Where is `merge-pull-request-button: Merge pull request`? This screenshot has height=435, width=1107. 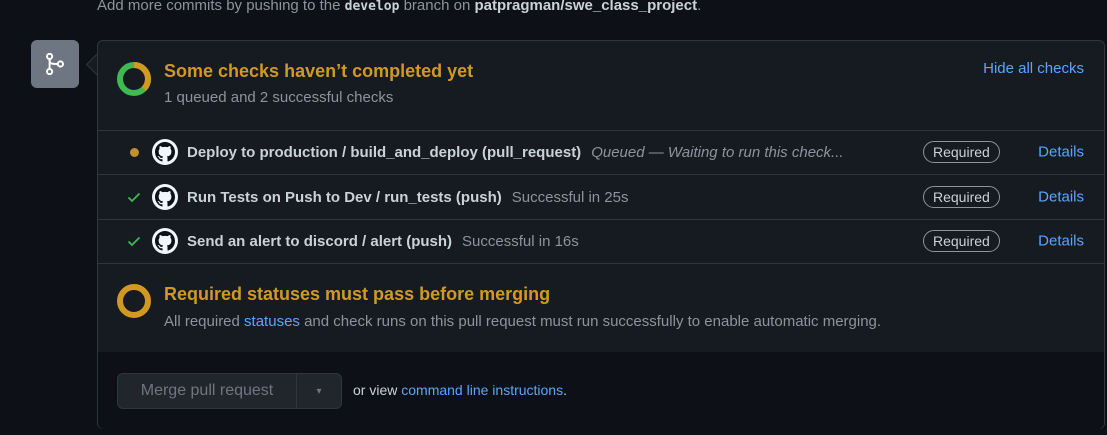 merge-pull-request-button: Merge pull request is located at coordinates (207, 391).